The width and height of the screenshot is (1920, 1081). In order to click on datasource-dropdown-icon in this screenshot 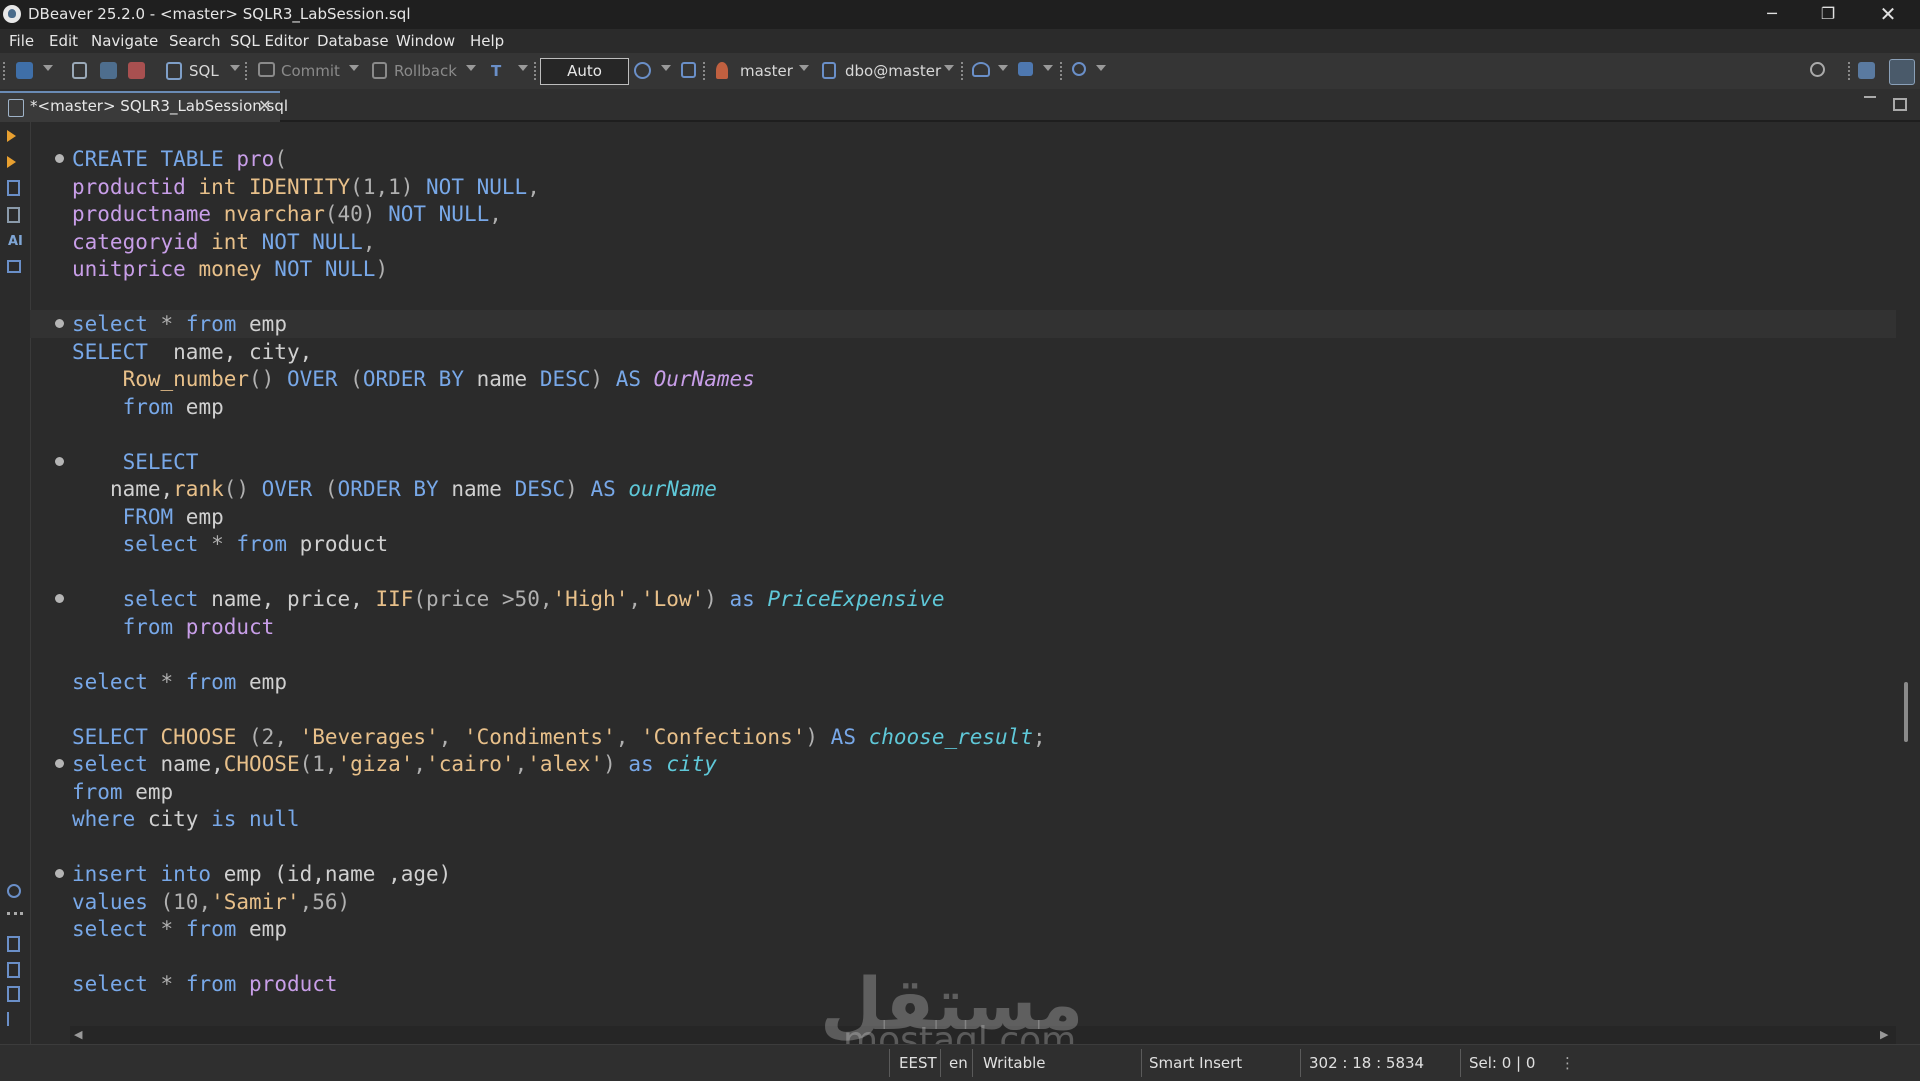, I will do `click(804, 68)`.